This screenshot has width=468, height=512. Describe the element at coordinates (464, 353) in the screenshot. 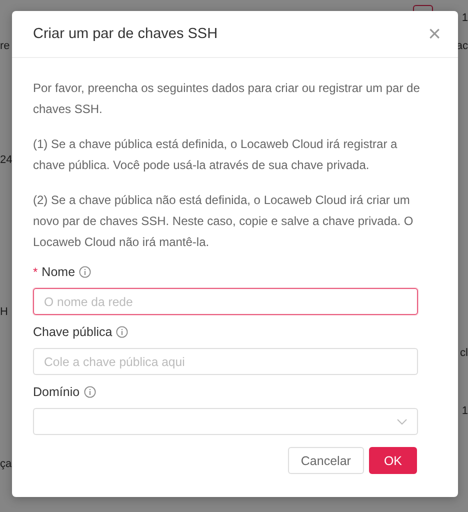

I see `background-text: cl` at that location.